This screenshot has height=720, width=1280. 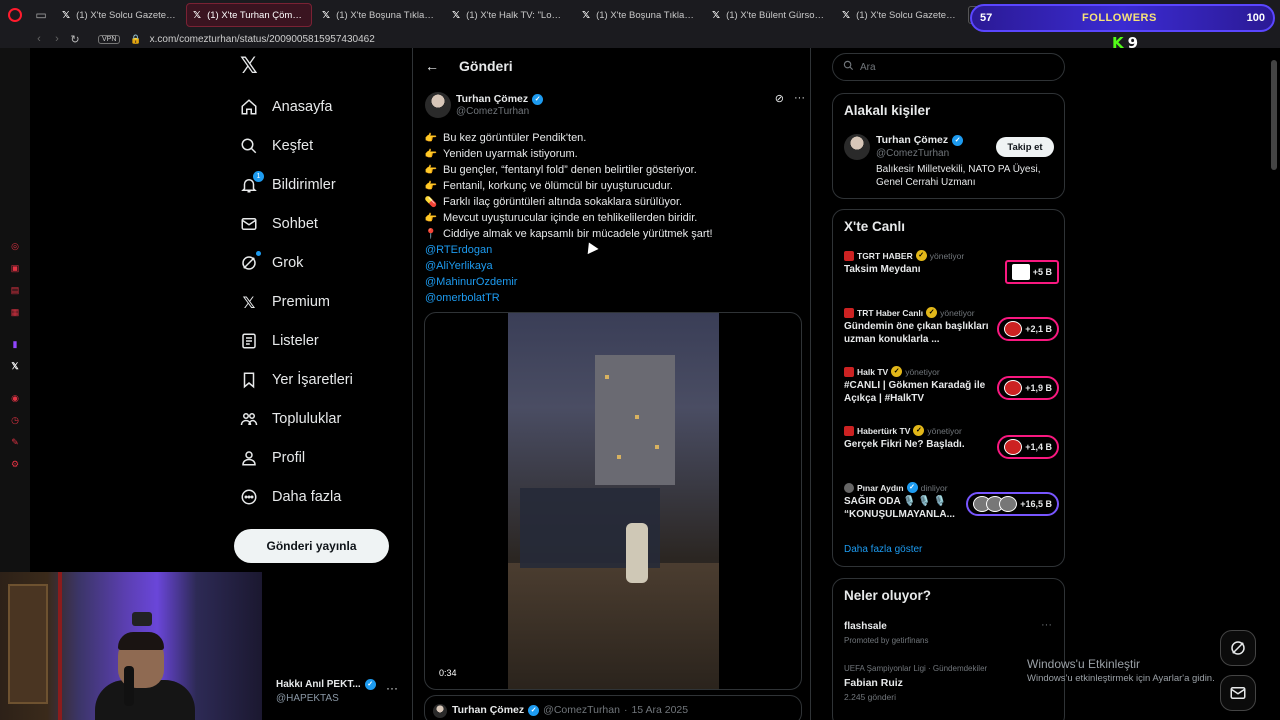 What do you see at coordinates (249, 458) in the screenshot?
I see `person-icon` at bounding box center [249, 458].